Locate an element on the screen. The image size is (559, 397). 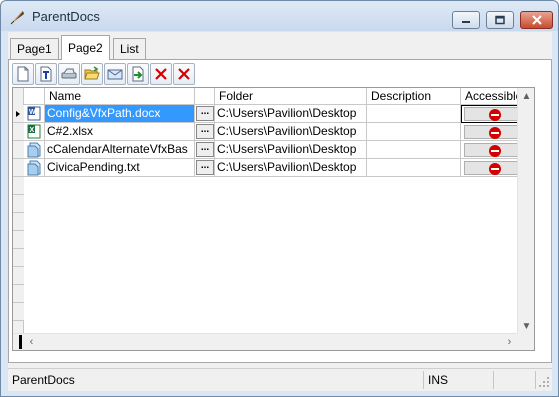
file-type-cell: W is located at coordinates (34, 114).